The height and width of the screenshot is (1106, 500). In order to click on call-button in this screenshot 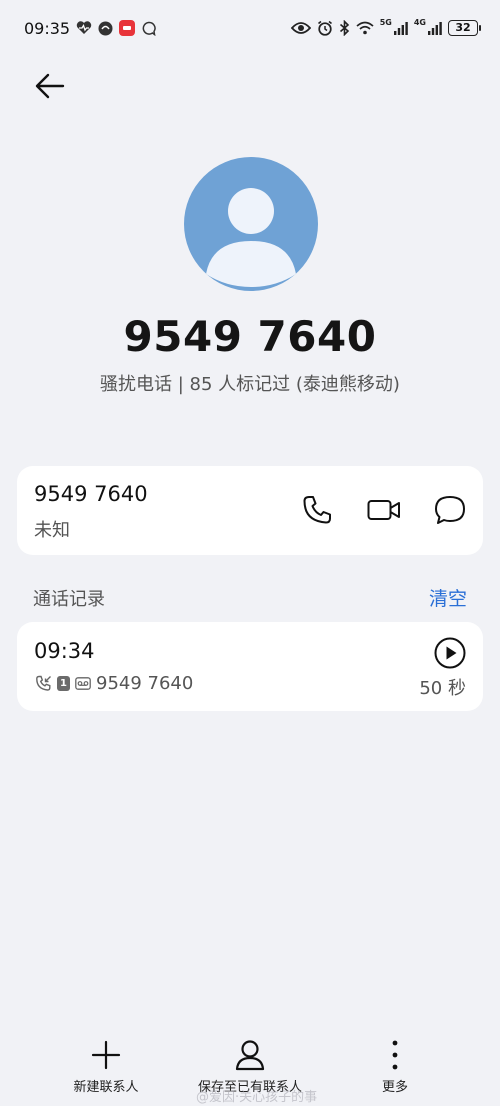, I will do `click(317, 510)`.